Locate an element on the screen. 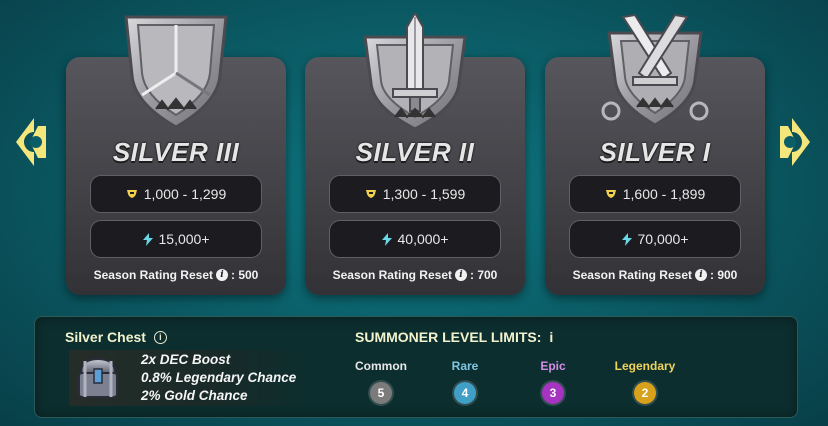 The image size is (828, 426). silver-sword-shield-emblem is located at coordinates (415, 72).